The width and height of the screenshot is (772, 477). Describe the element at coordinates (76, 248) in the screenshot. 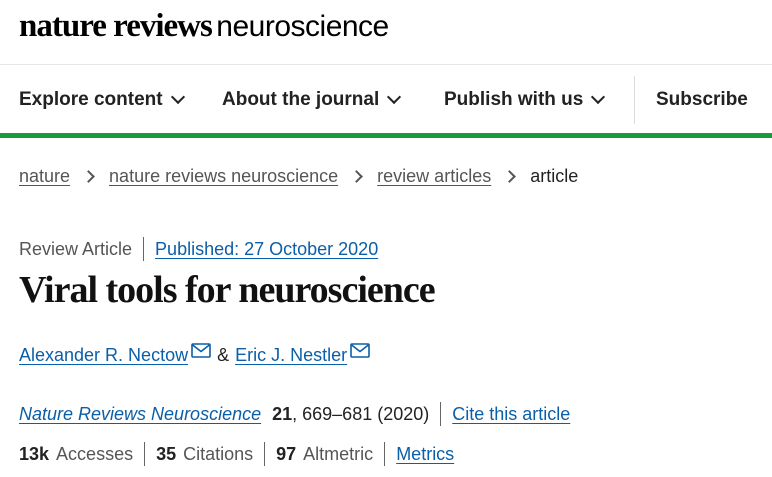

I see `article-type: Review Article` at that location.